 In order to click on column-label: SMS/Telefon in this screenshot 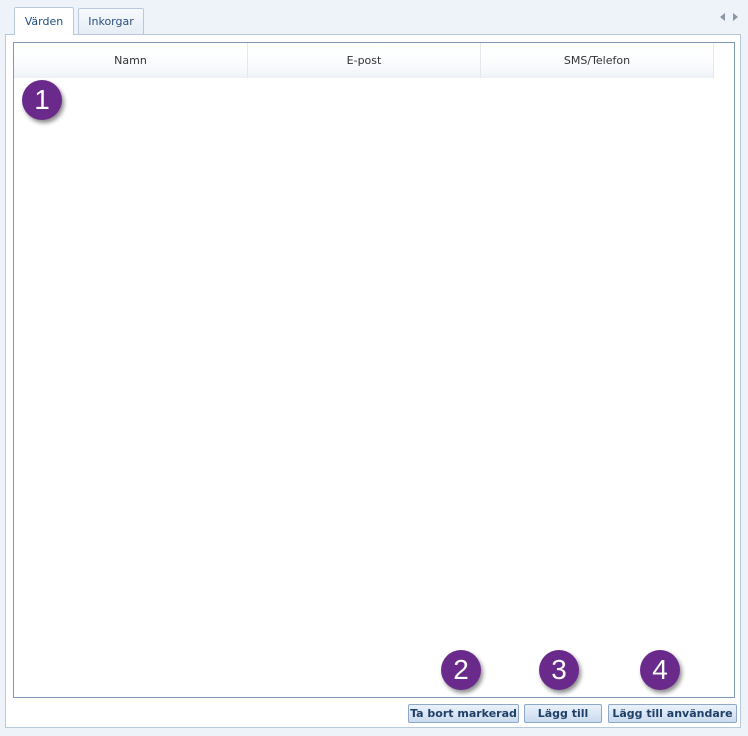, I will do `click(597, 60)`.